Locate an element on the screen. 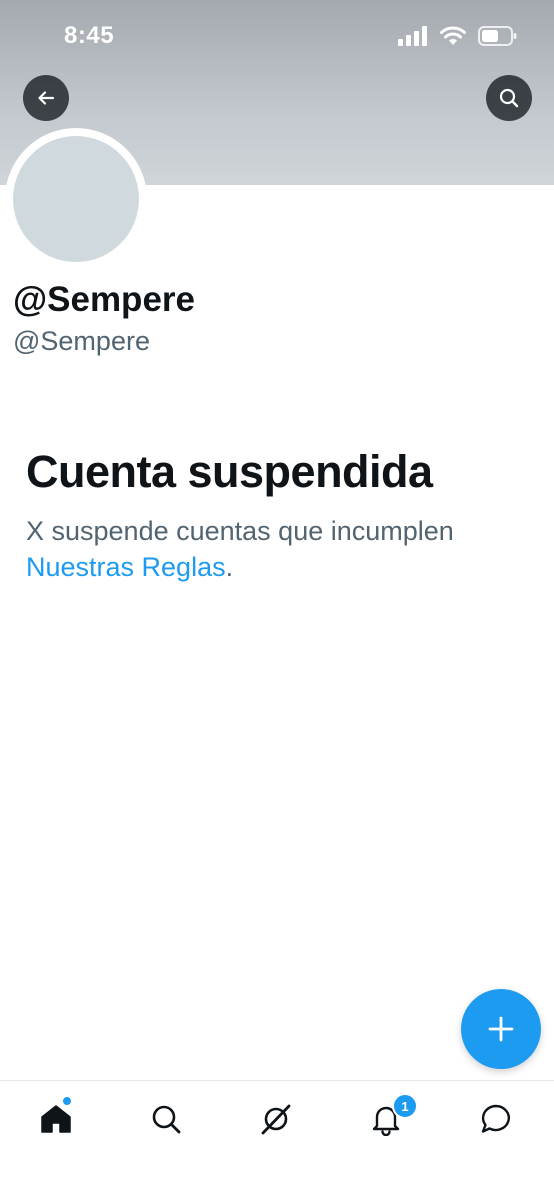 The width and height of the screenshot is (554, 1200). home-icon is located at coordinates (56, 1119).